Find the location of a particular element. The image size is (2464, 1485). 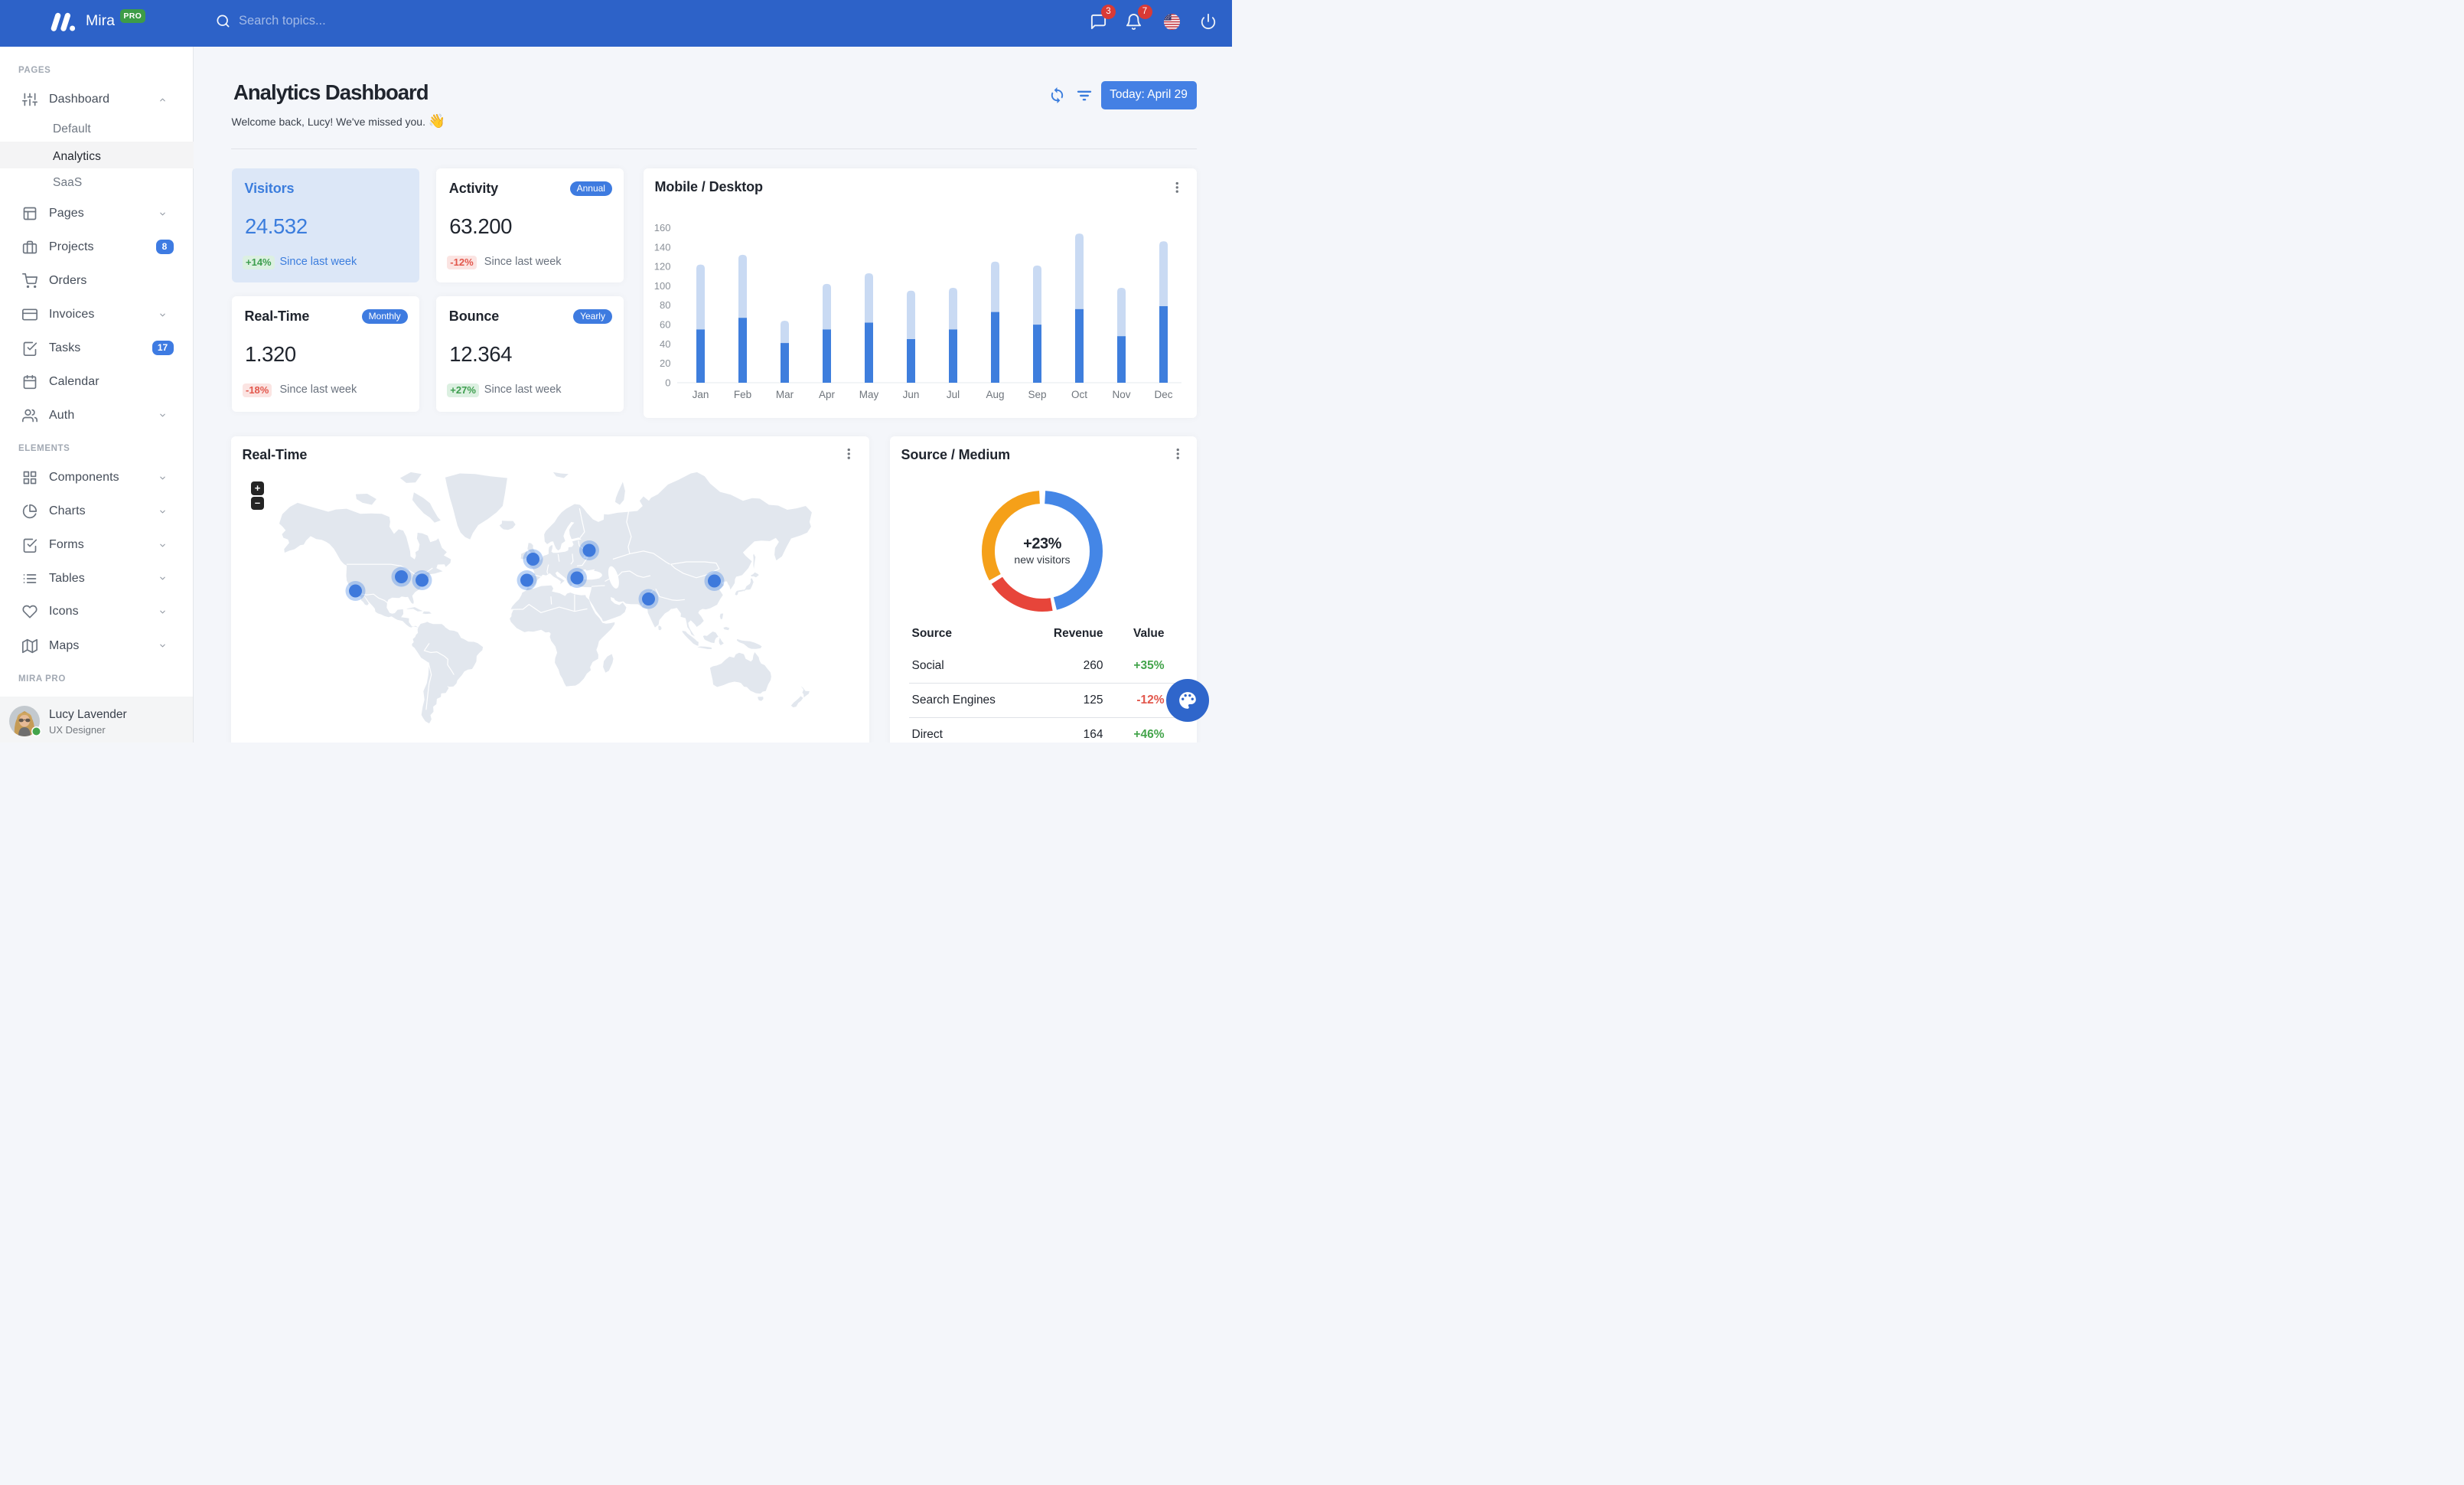

svg-text: 60 is located at coordinates (665, 324).